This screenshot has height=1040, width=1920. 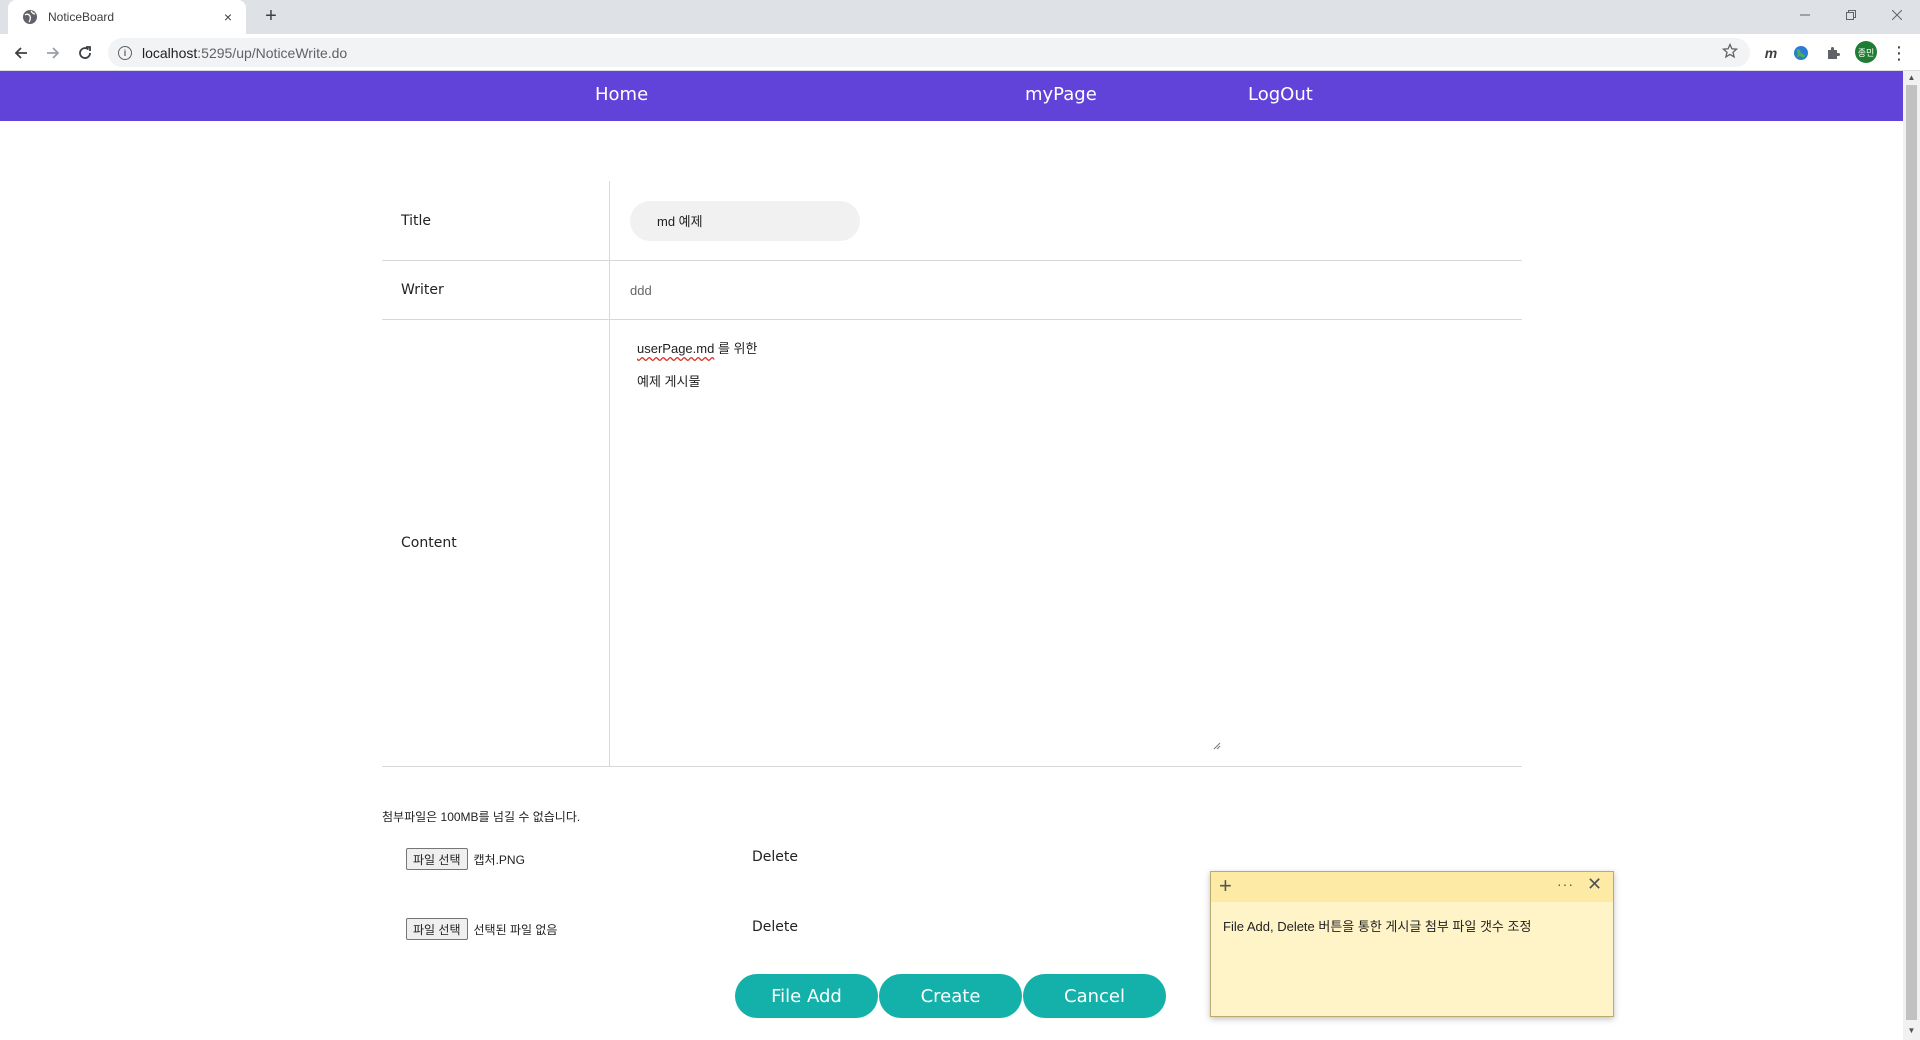 I want to click on tab-title: NoticeBoard, so click(x=81, y=17).